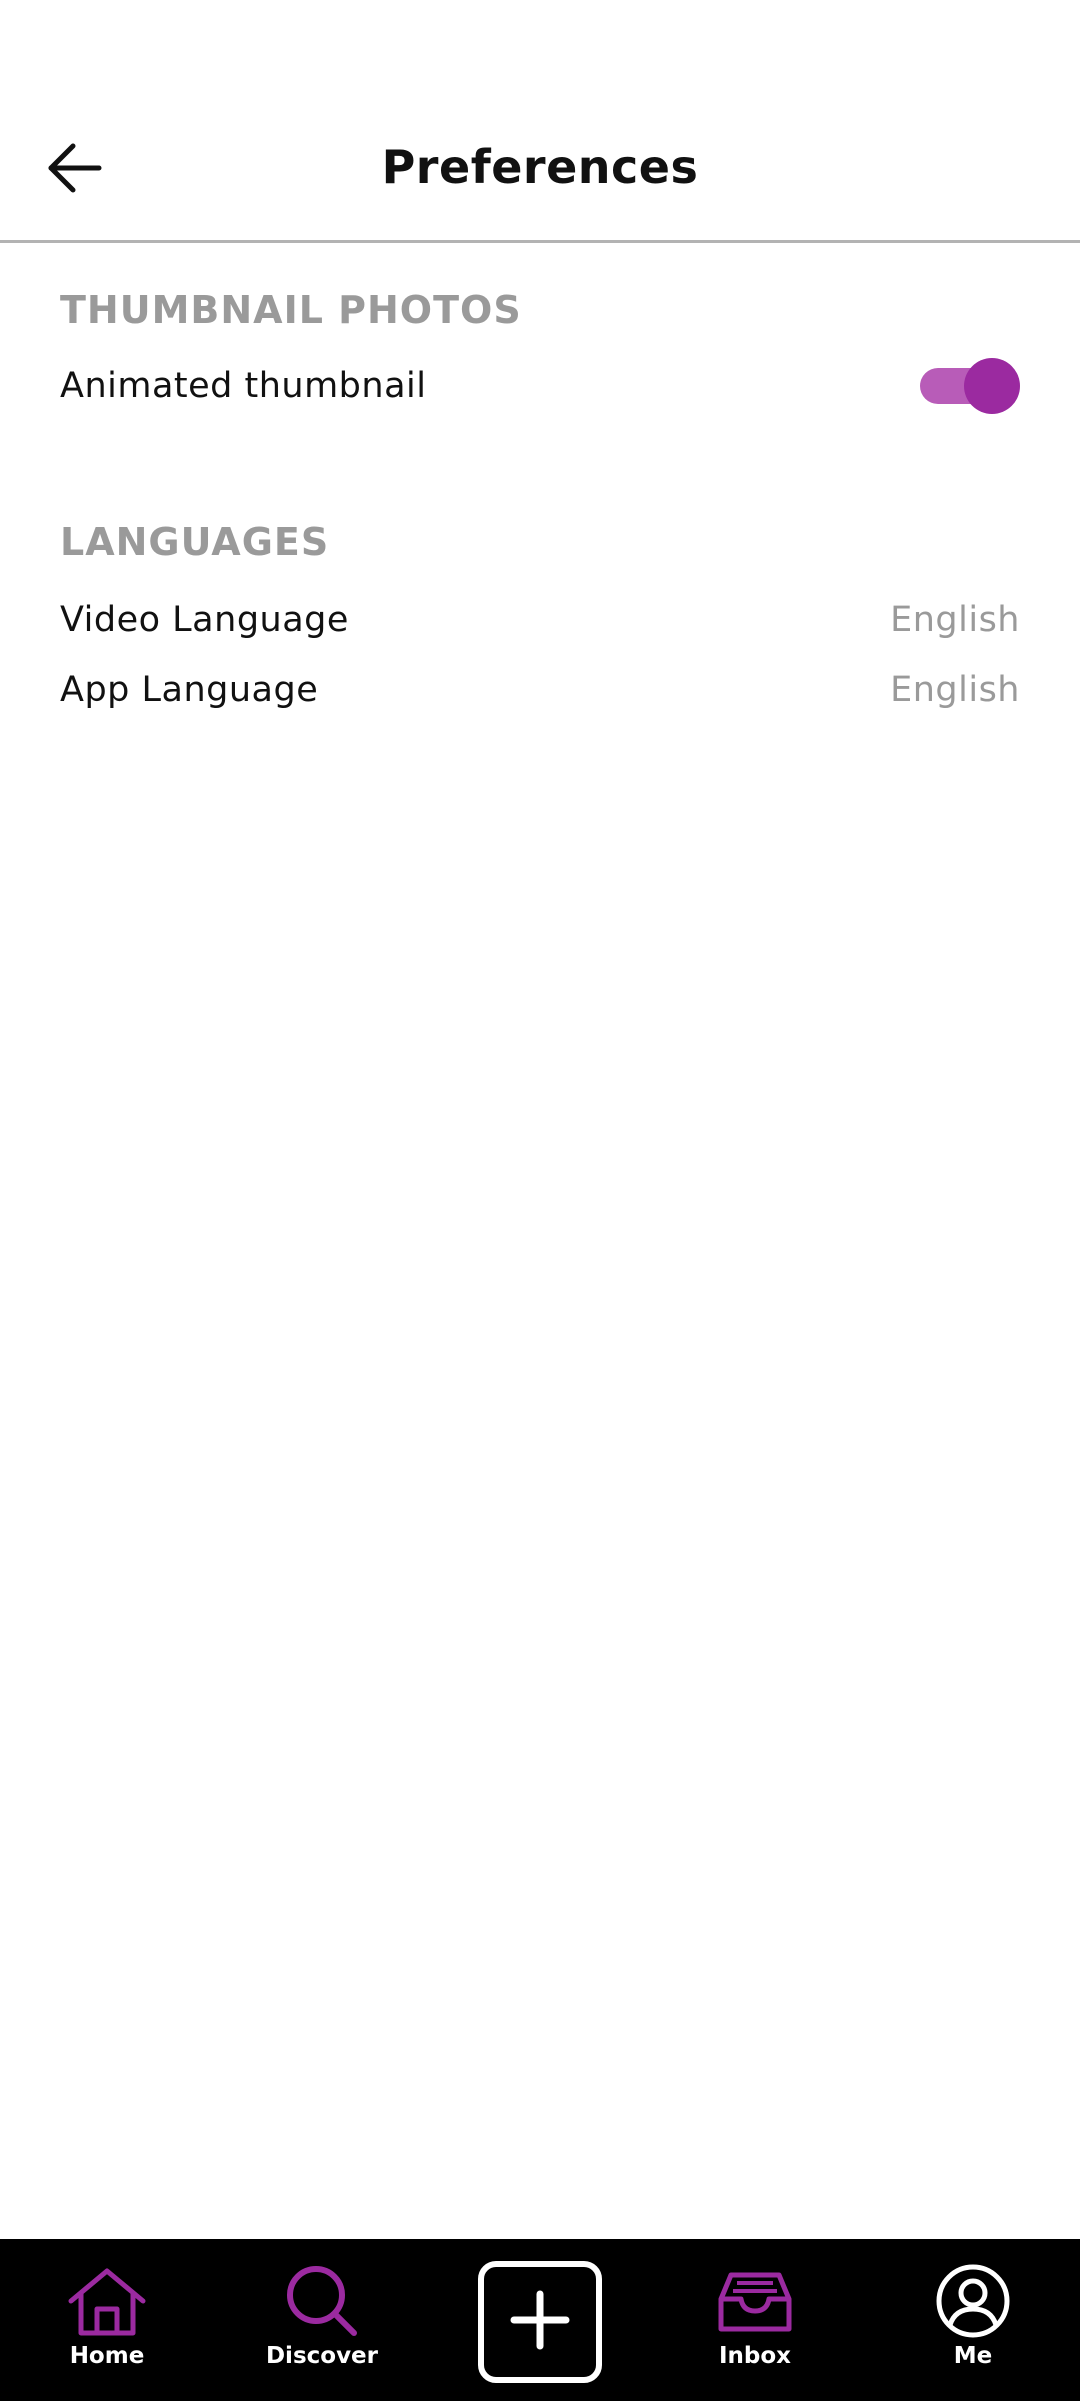  Describe the element at coordinates (540, 620) in the screenshot. I see `video-language-row: Video Language English` at that location.